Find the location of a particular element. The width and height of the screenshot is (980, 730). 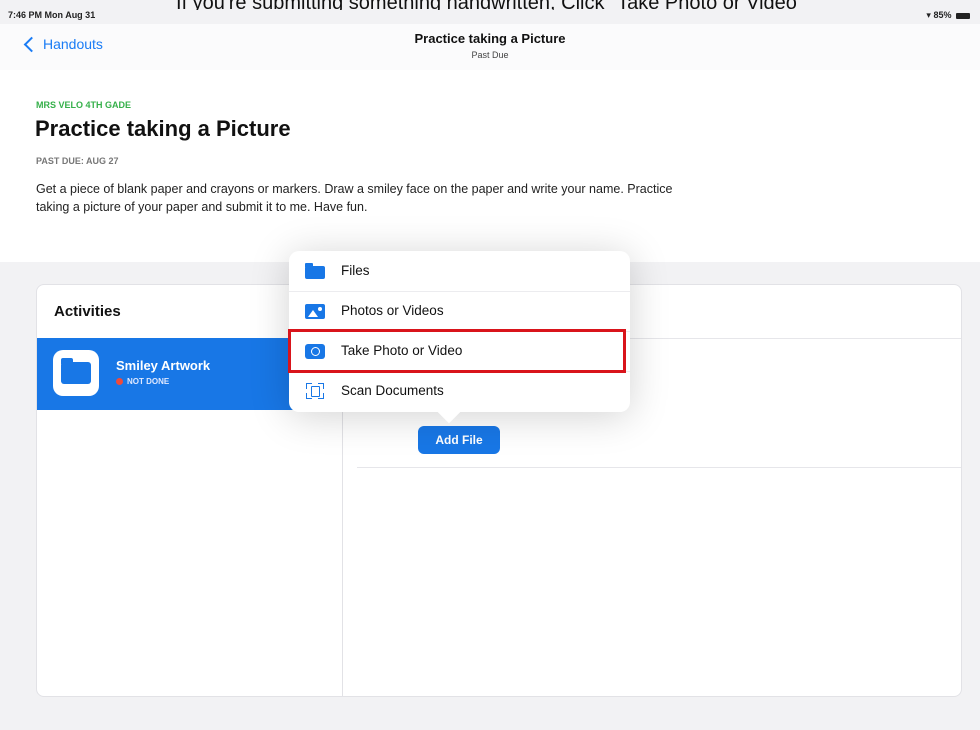

menu-item-take-photo-or-video: Take Photo or Video is located at coordinates (459, 351).